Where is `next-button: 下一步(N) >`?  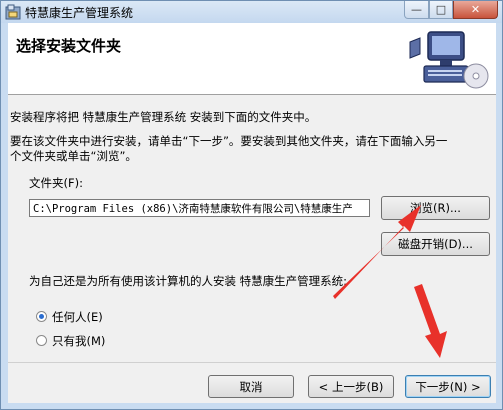 next-button: 下一步(N) > is located at coordinates (448, 386).